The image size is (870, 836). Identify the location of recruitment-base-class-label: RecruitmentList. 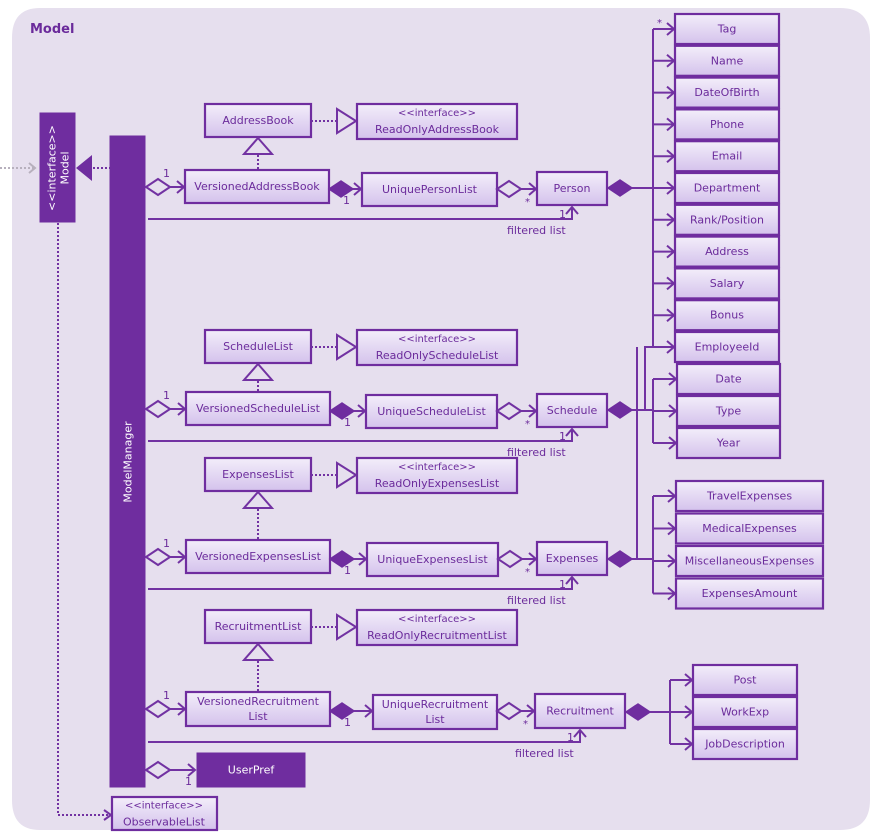
(259, 626).